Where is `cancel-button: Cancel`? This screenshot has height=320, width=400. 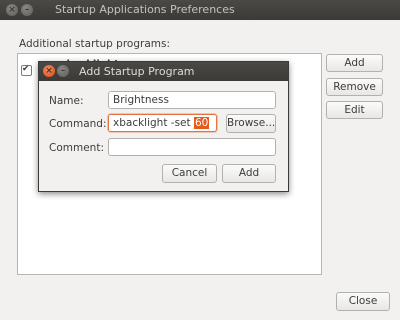 cancel-button: Cancel is located at coordinates (189, 173).